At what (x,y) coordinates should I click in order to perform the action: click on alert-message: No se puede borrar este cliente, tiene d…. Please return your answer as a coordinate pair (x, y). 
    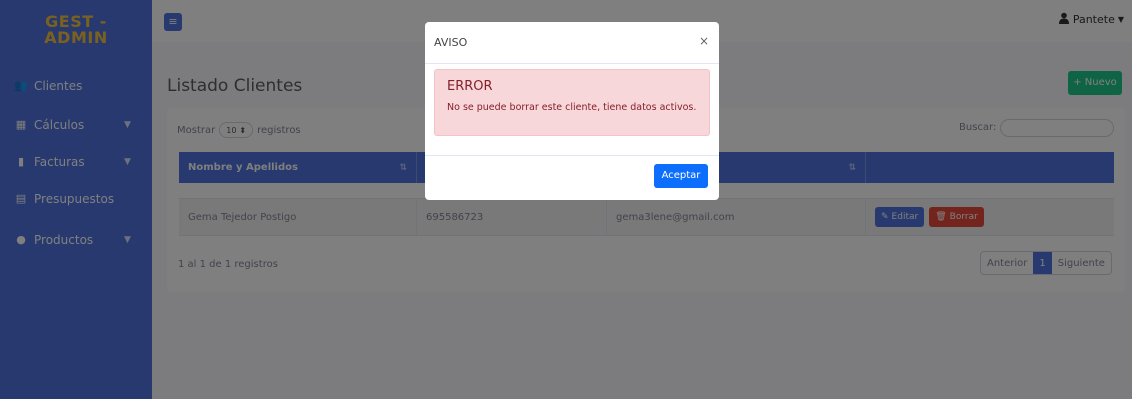
    Looking at the image, I should click on (572, 107).